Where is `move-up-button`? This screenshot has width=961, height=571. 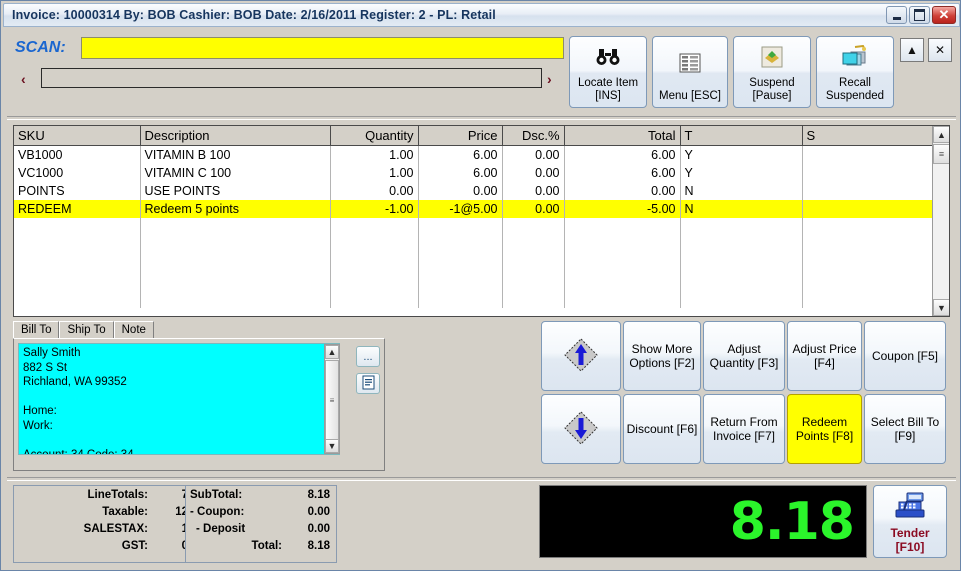 move-up-button is located at coordinates (581, 356).